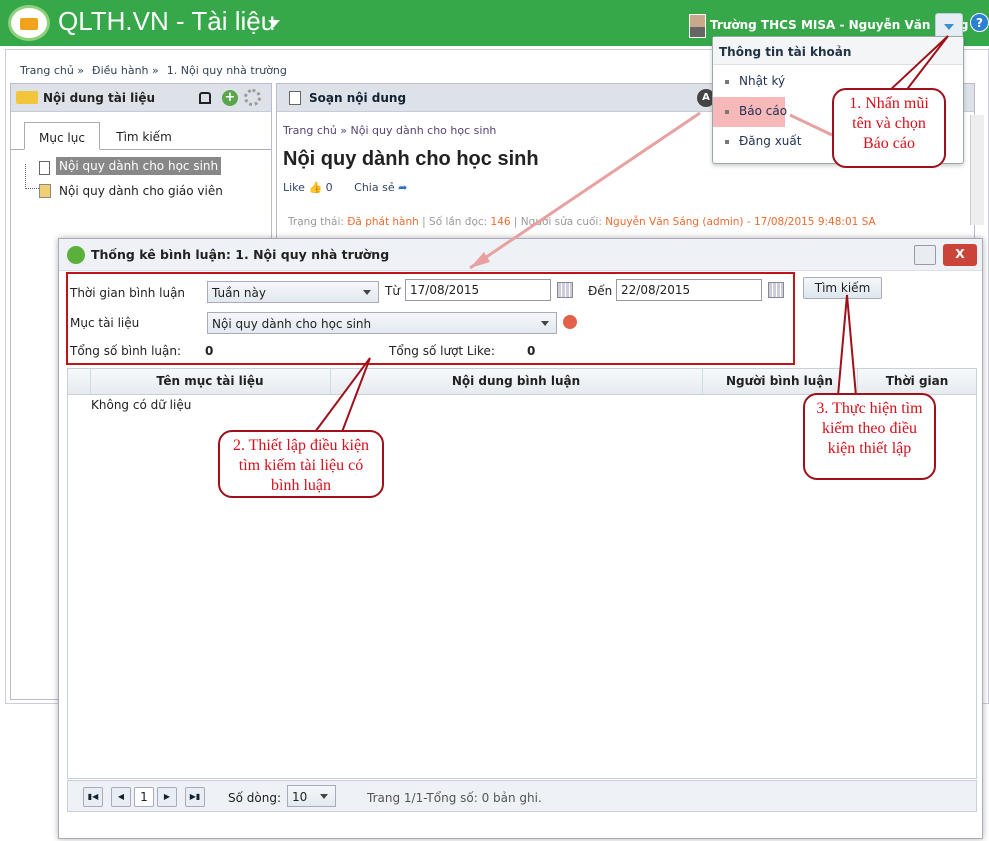 The image size is (989, 841). Describe the element at coordinates (311, 796) in the screenshot. I see `rows-select: 10` at that location.